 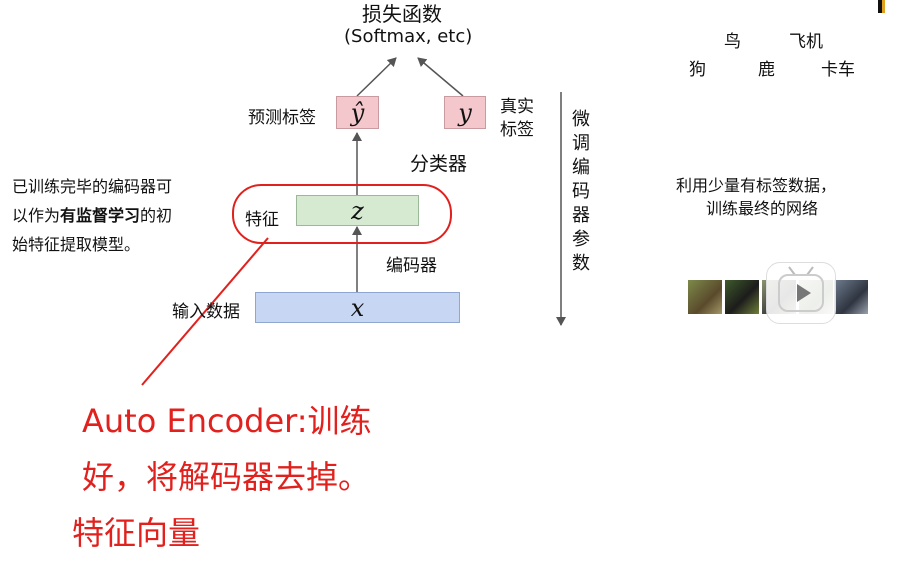 I want to click on finetune-char: 编, so click(x=581, y=167).